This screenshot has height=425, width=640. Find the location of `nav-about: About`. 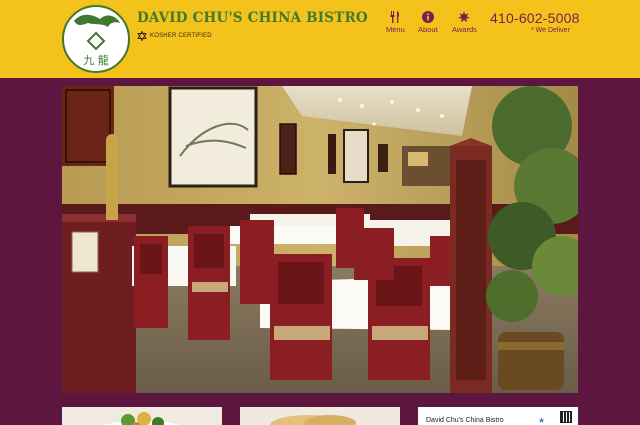

nav-about: About is located at coordinates (428, 22).